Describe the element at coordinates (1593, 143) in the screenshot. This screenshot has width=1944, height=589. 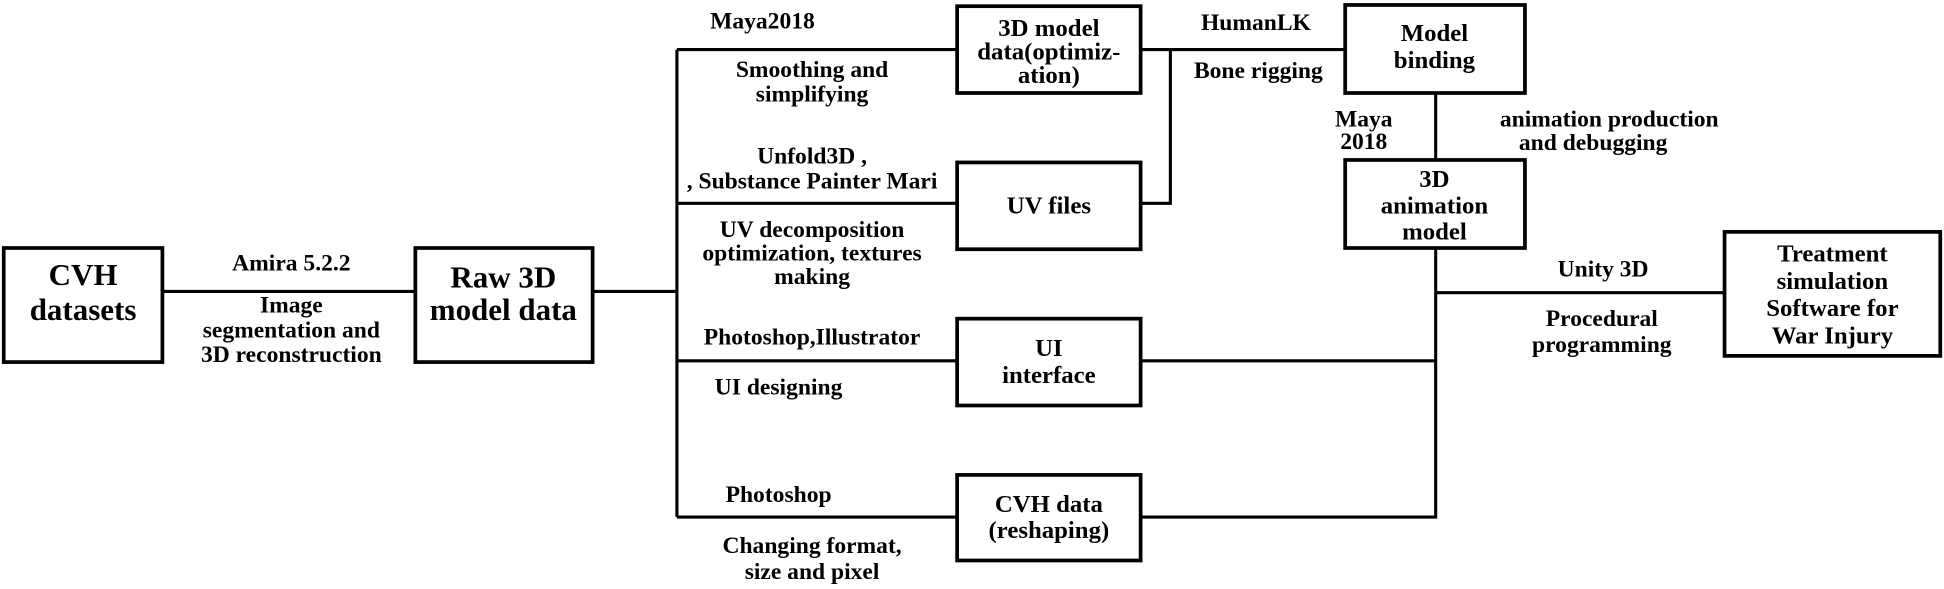
I see `process-label: and debugging` at that location.